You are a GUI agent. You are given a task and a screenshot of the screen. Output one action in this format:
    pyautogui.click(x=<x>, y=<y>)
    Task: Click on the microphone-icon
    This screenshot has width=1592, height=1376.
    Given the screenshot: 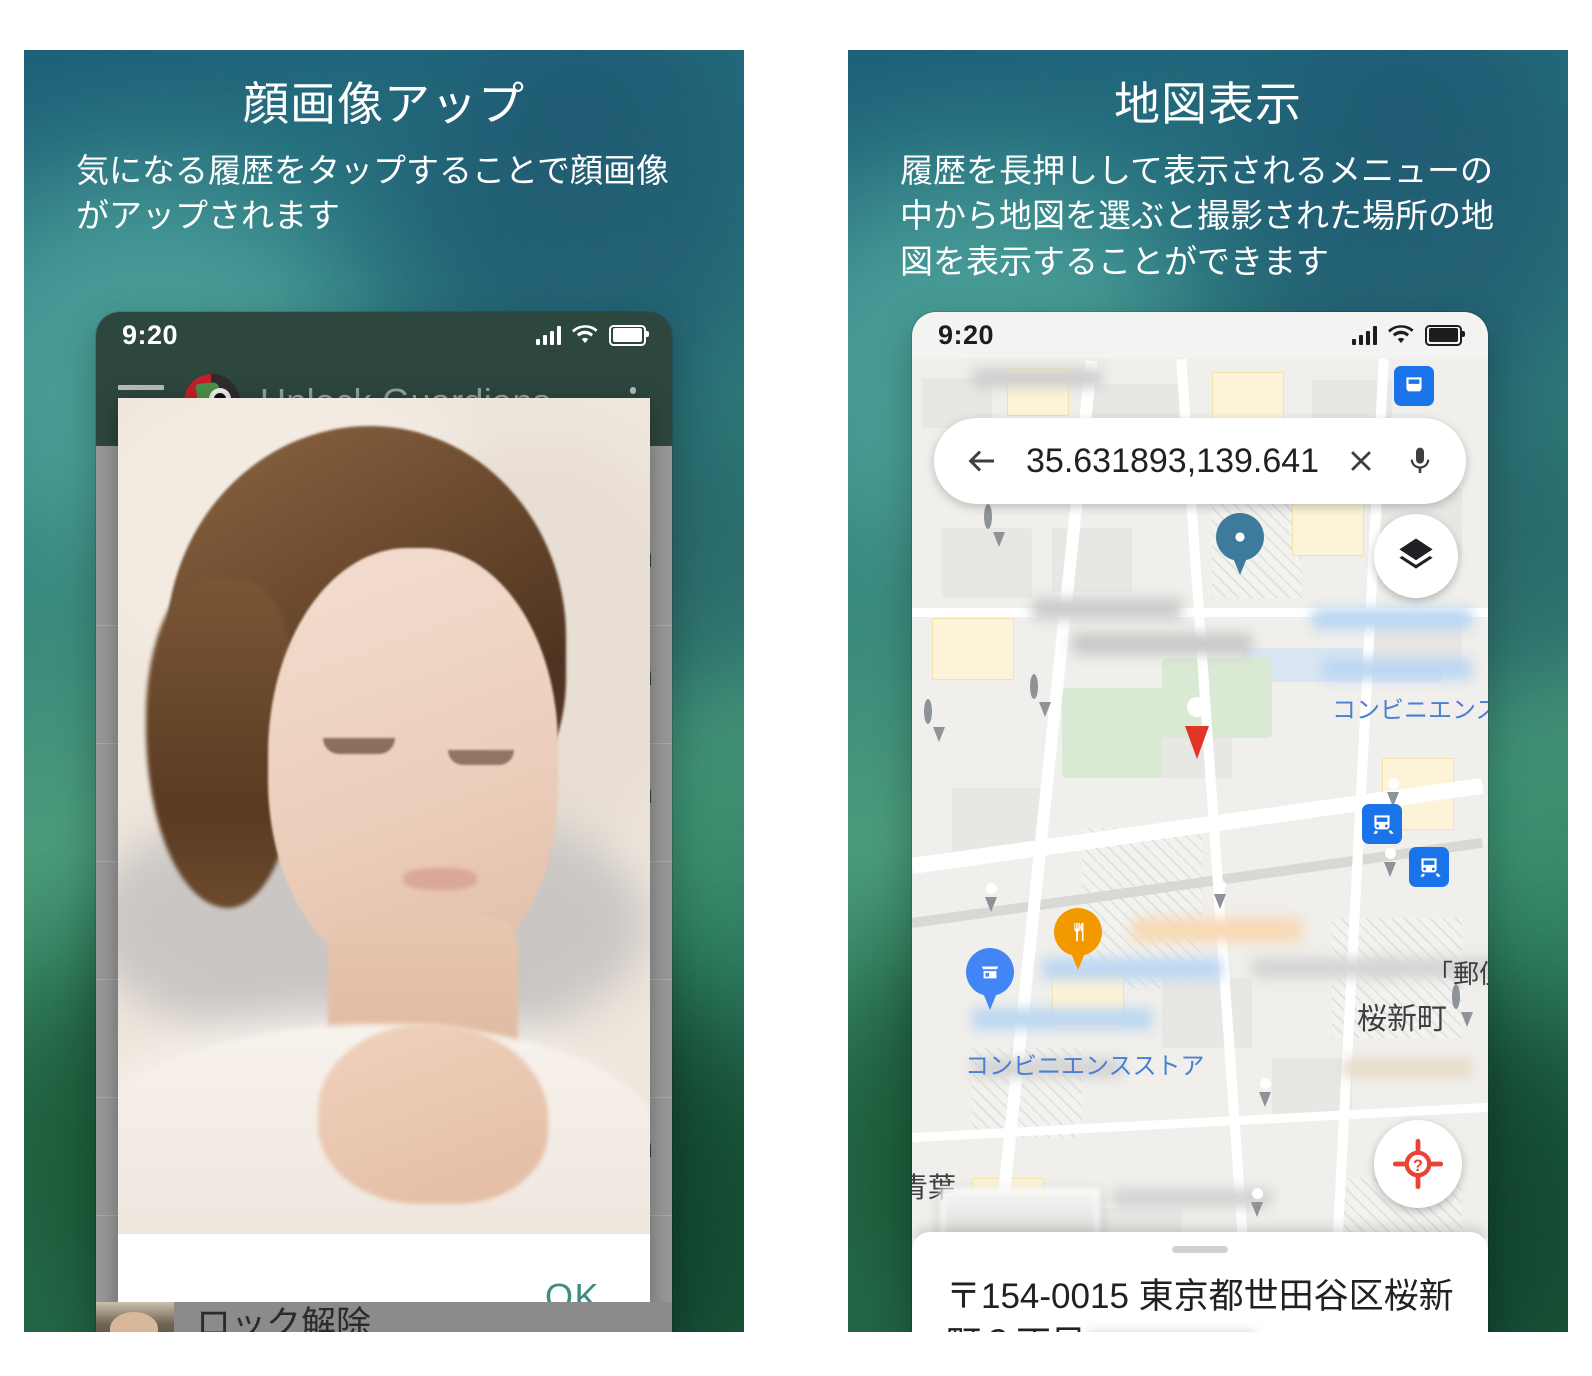 What is the action you would take?
    pyautogui.click(x=1420, y=461)
    